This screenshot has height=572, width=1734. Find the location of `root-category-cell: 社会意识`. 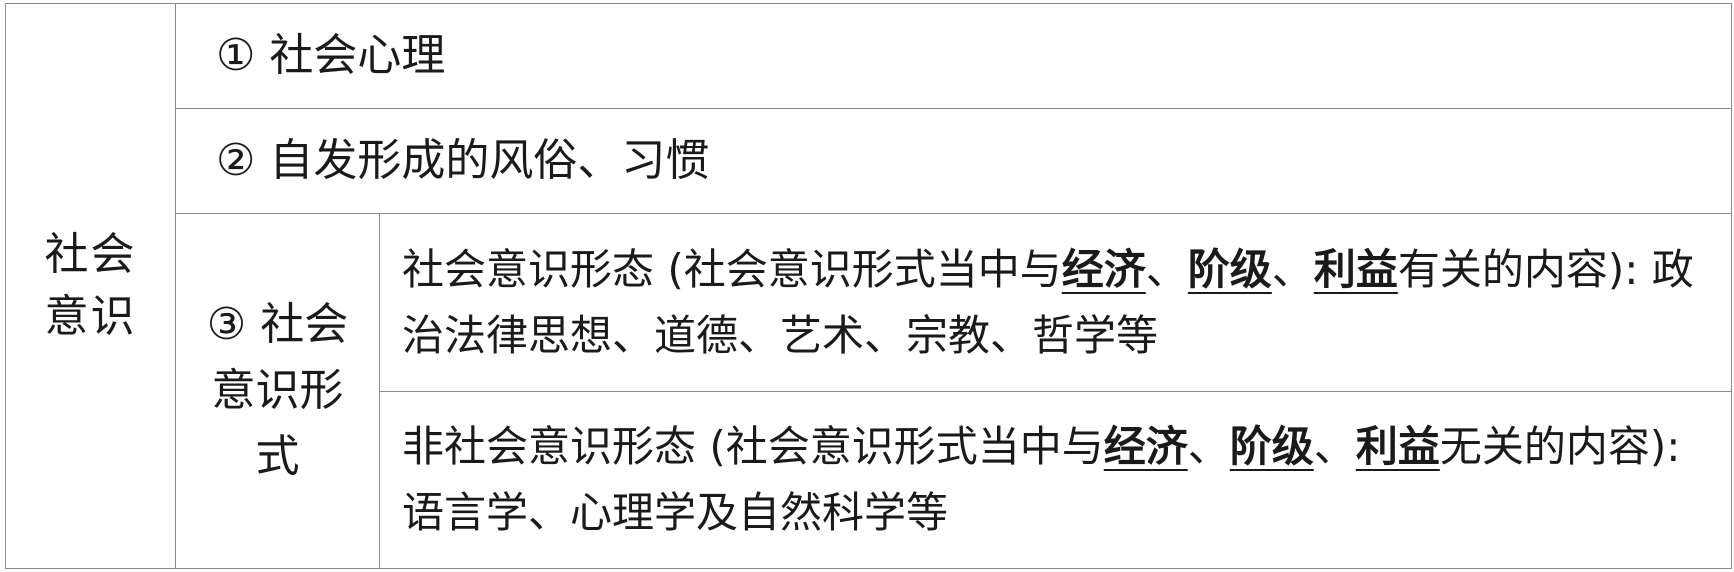

root-category-cell: 社会意识 is located at coordinates (90, 286).